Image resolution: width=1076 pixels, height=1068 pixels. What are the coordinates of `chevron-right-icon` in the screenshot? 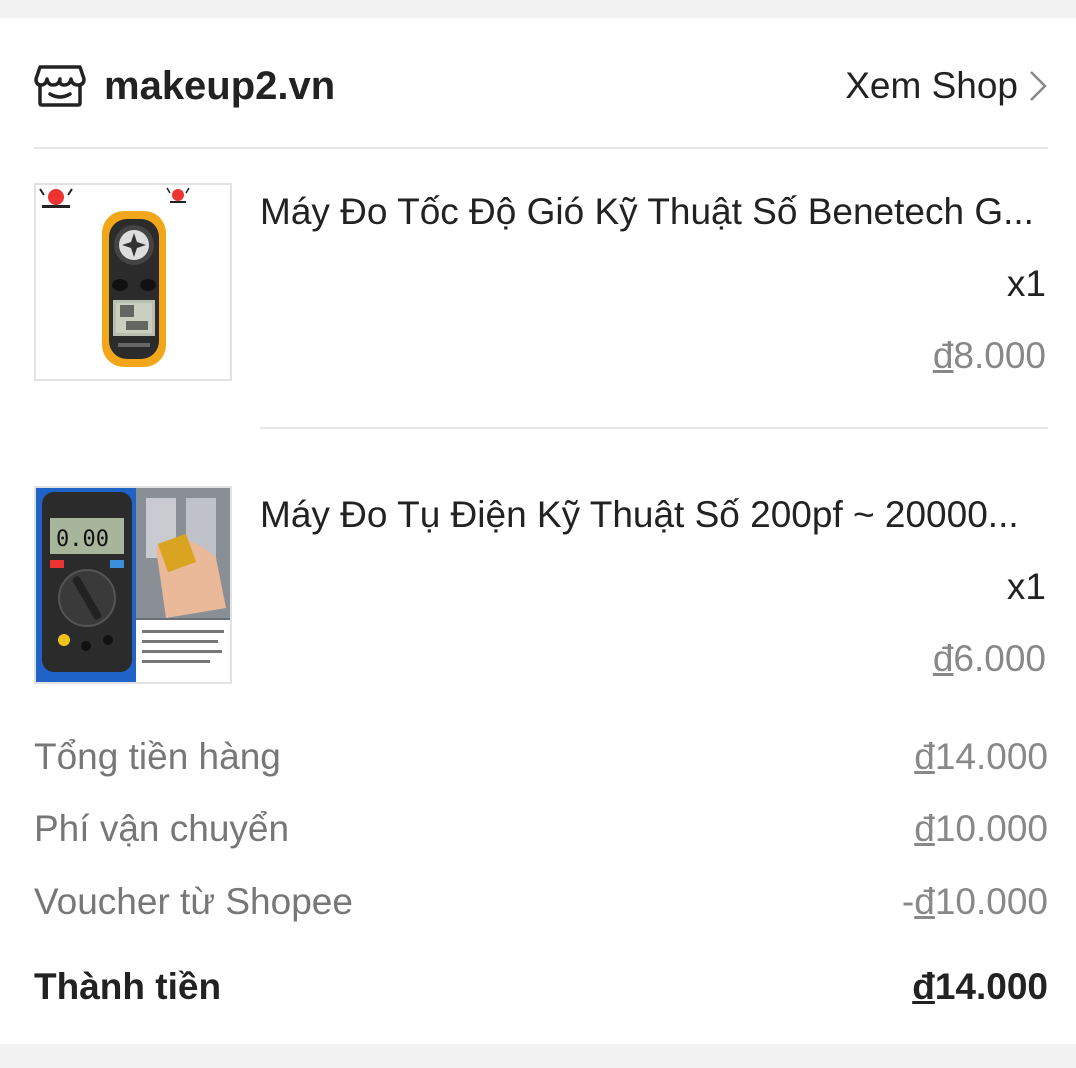 It's located at (1038, 86).